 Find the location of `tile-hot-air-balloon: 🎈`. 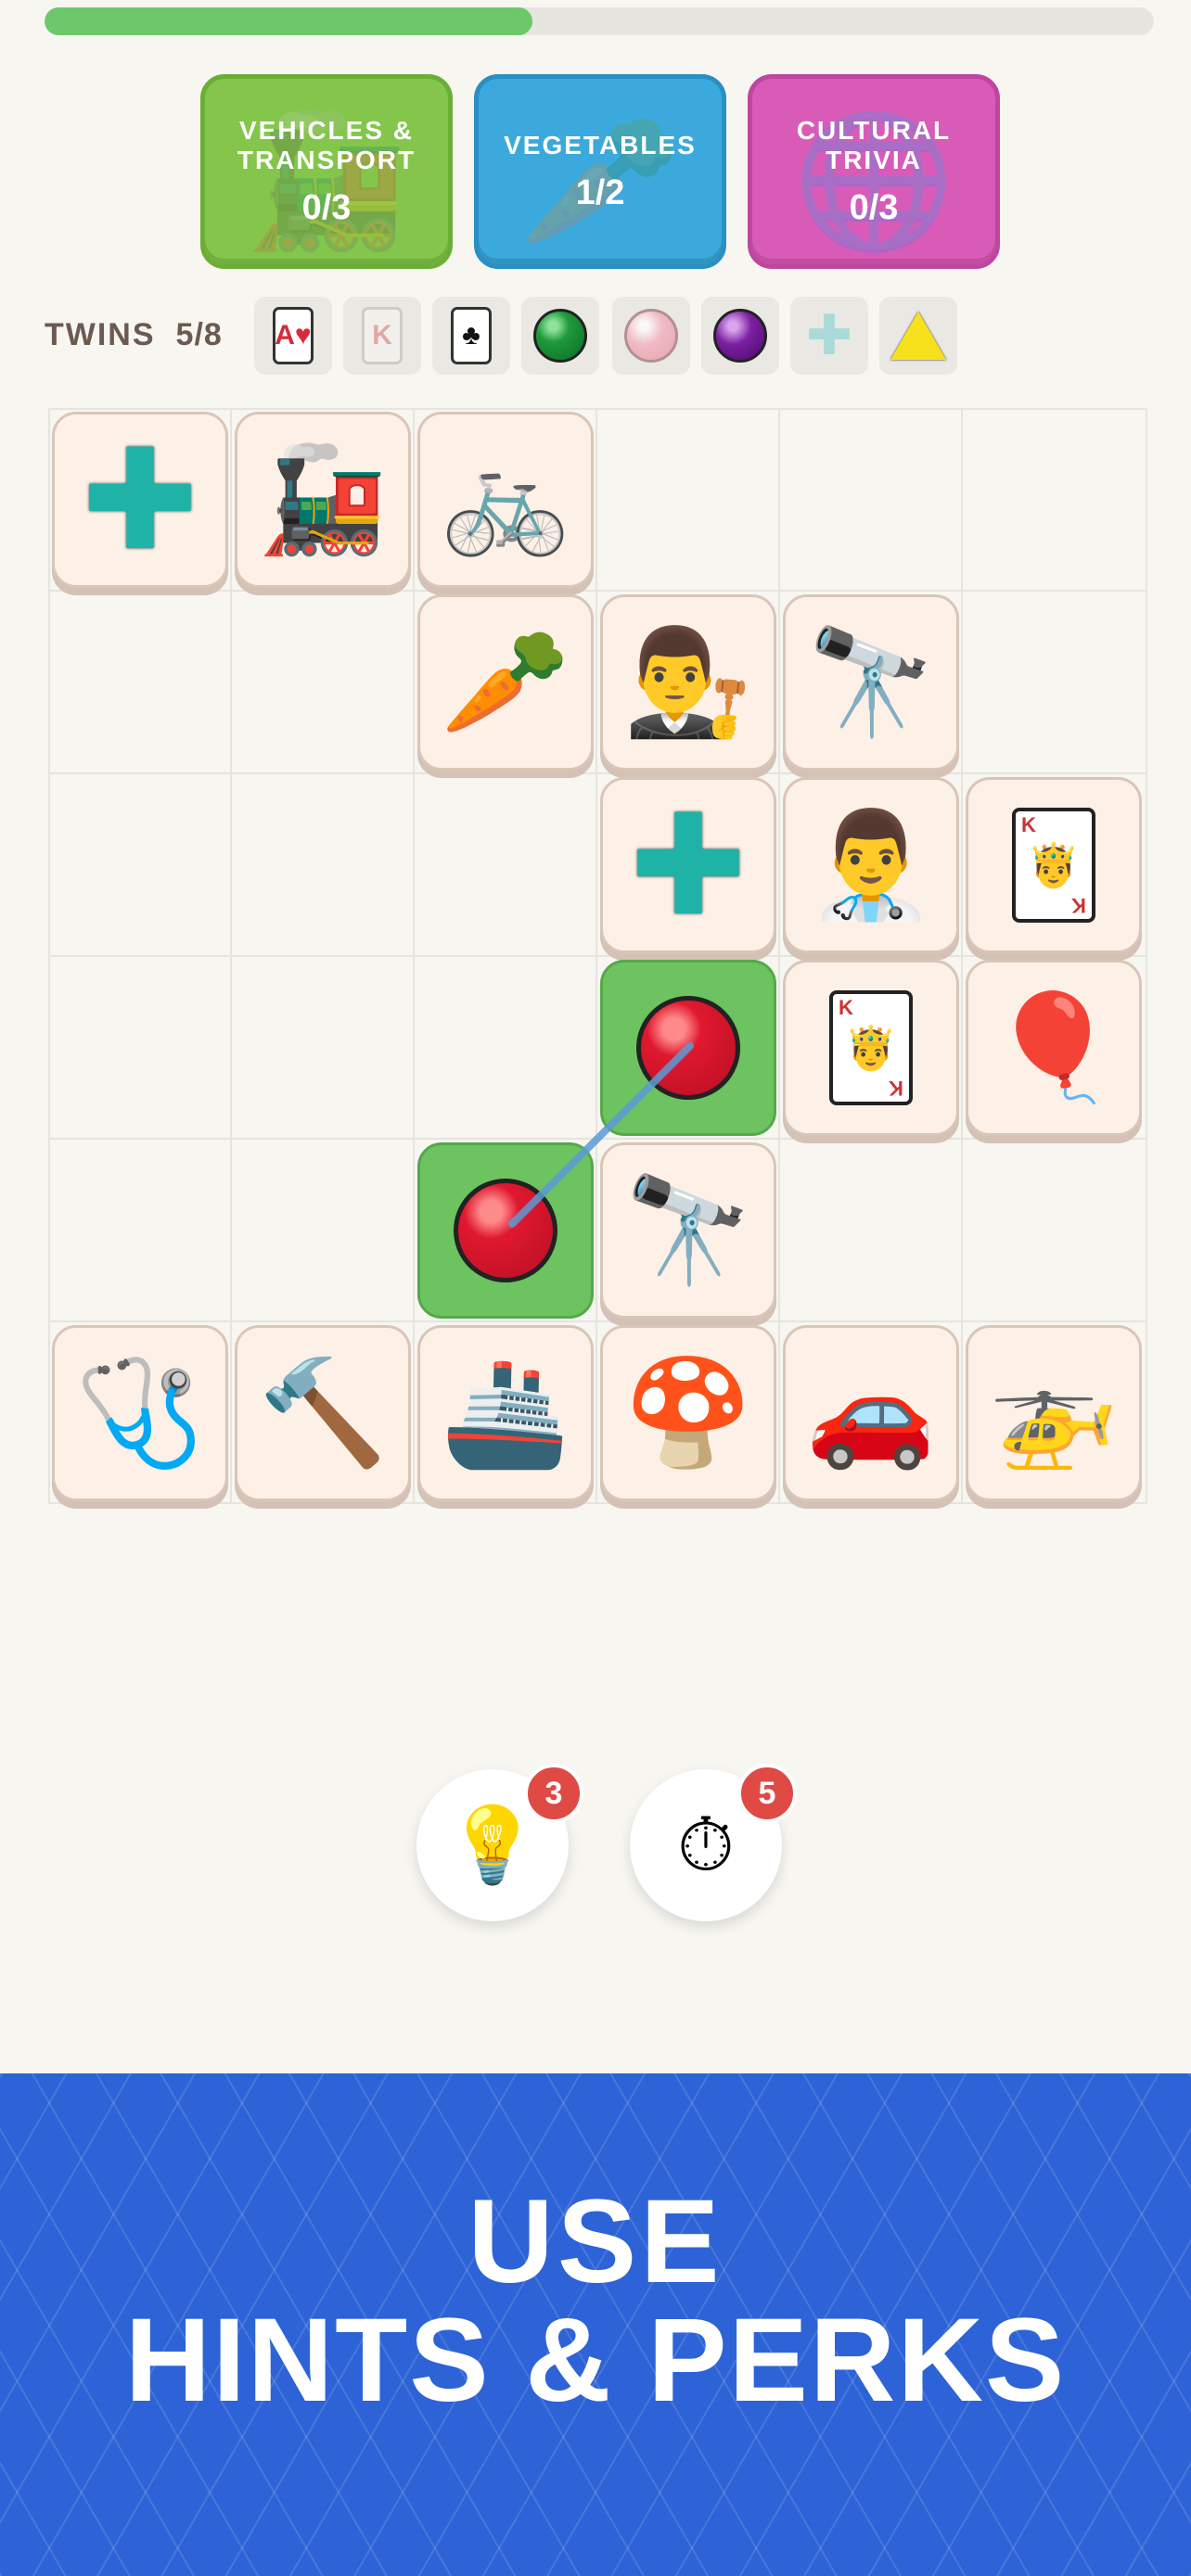

tile-hot-air-balloon: 🎈 is located at coordinates (1054, 1048).